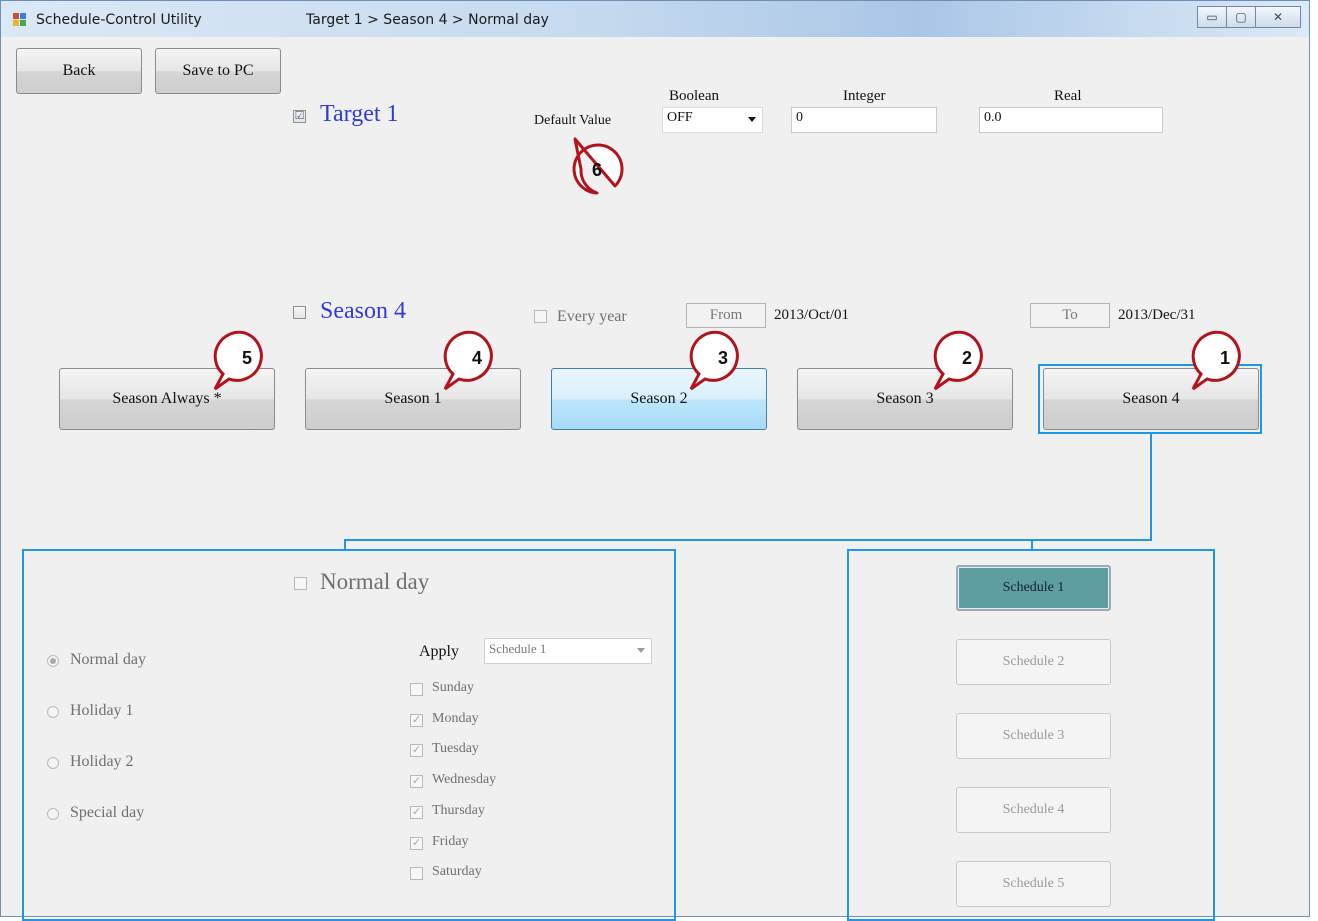  I want to click on breadcrumb: Target 1 > Season 4 > Normal day, so click(427, 20).